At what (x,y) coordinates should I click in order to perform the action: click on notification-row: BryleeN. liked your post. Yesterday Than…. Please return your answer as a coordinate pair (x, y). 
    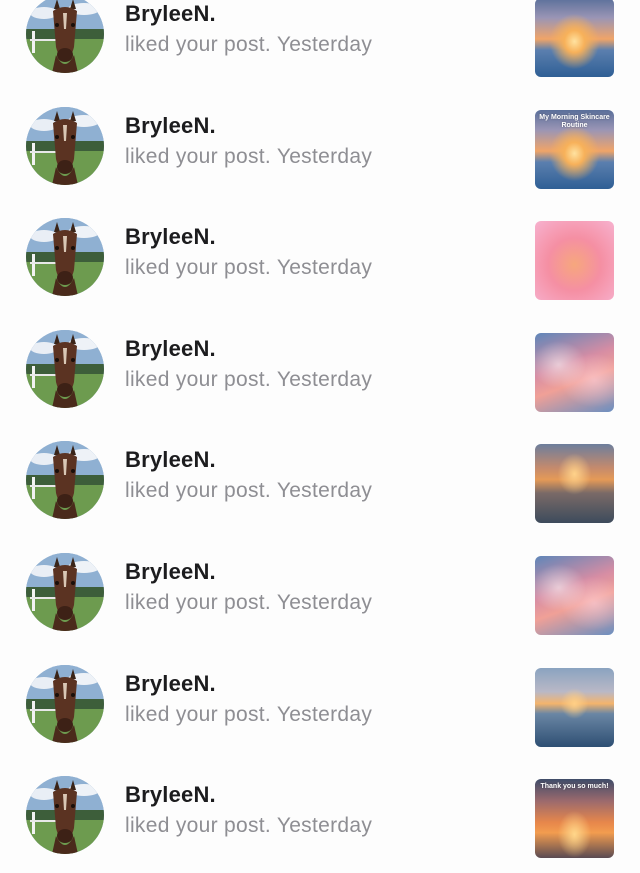
    Looking at the image, I should click on (320, 817).